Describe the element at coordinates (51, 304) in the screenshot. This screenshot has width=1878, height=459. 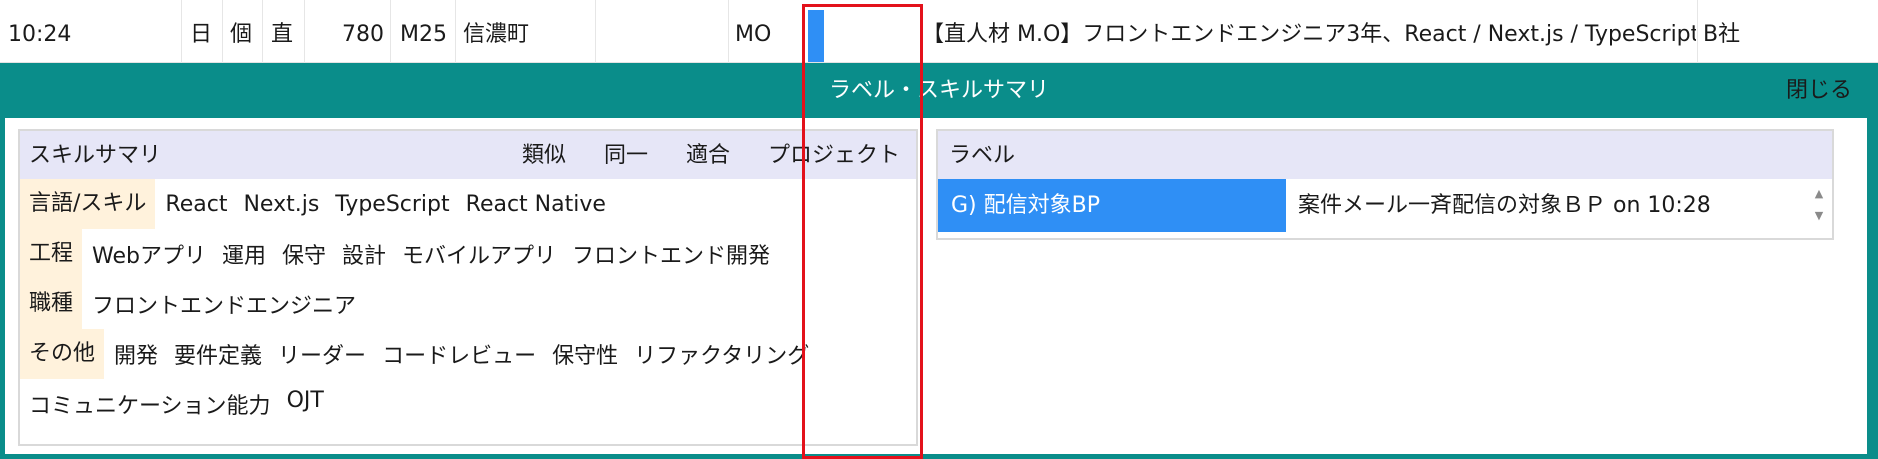
I see `skill-category: 職種` at that location.